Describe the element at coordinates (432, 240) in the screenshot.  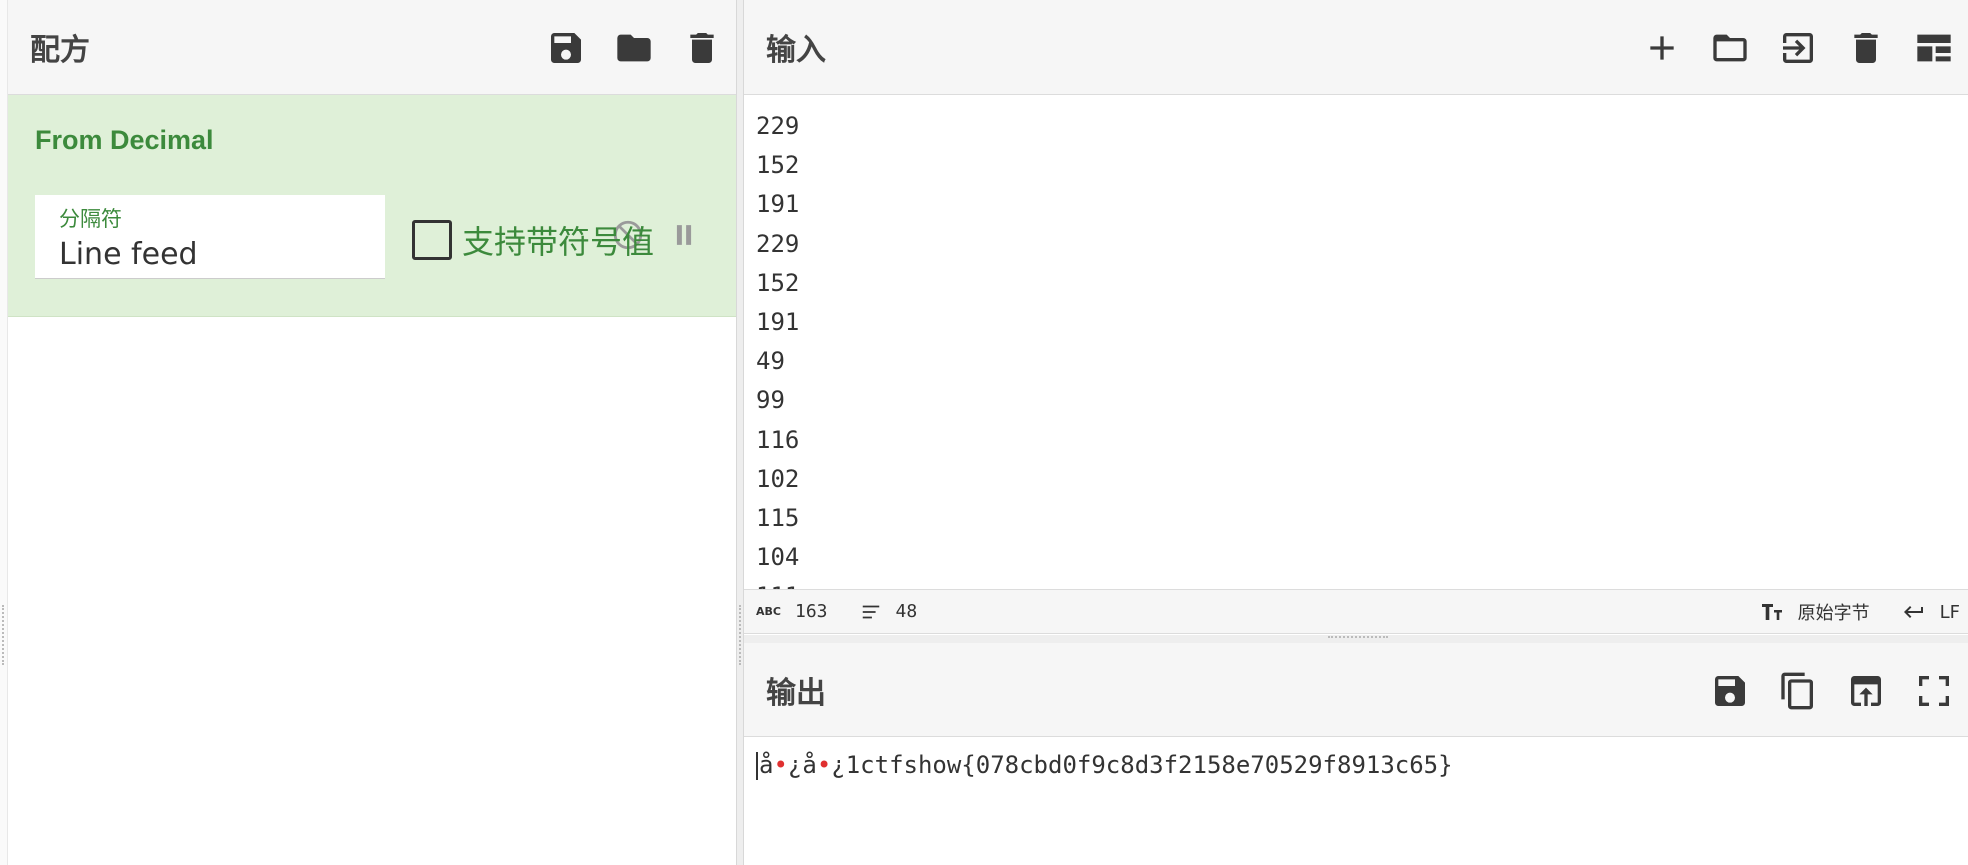
I see `signed-values-checkbox` at that location.